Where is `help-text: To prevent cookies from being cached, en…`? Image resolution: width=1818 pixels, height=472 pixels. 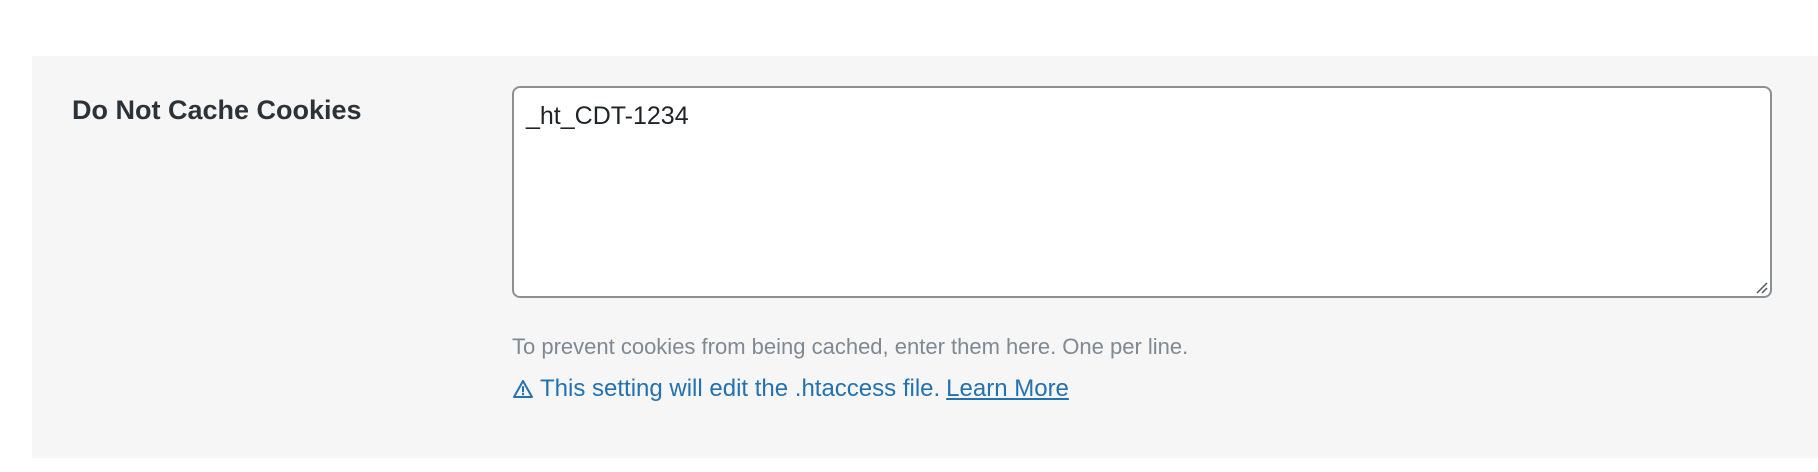 help-text: To prevent cookies from being cached, en… is located at coordinates (850, 346).